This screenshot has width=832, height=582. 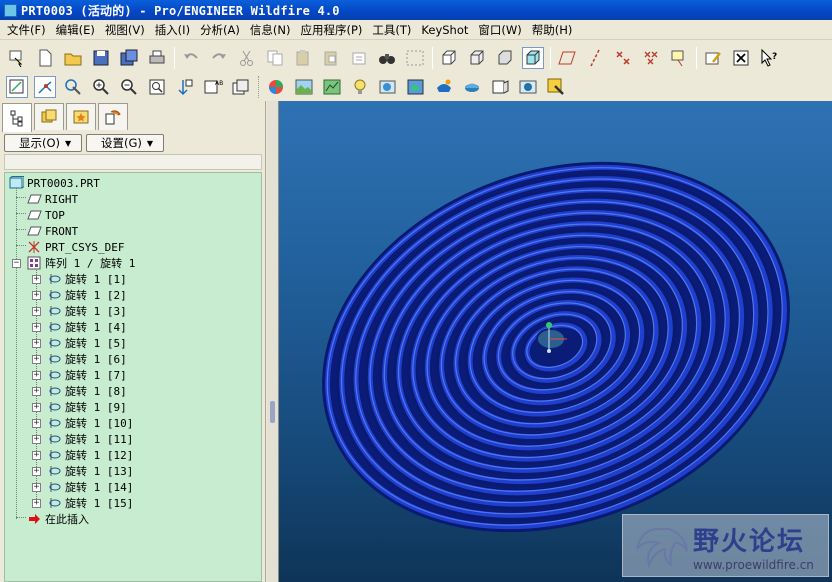 I want to click on tree-insert-here: 在此插入, so click(x=57, y=519).